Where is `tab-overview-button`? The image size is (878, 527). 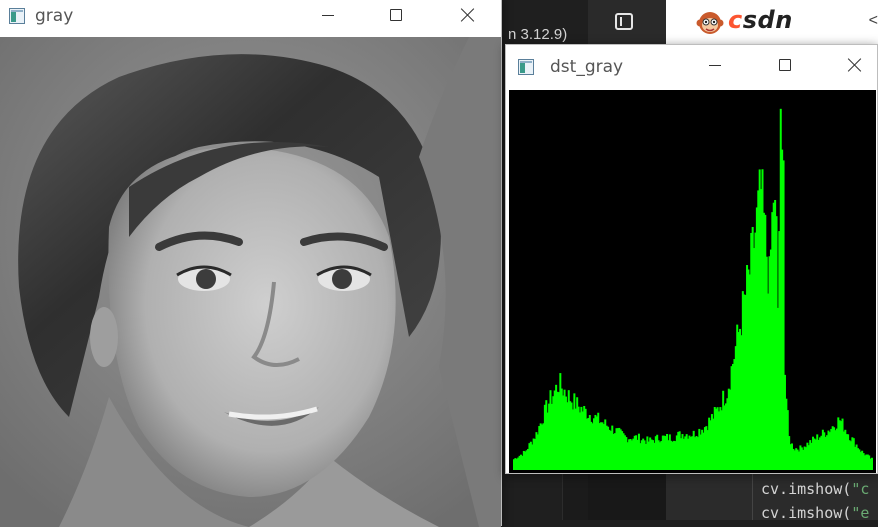
tab-overview-button is located at coordinates (627, 22).